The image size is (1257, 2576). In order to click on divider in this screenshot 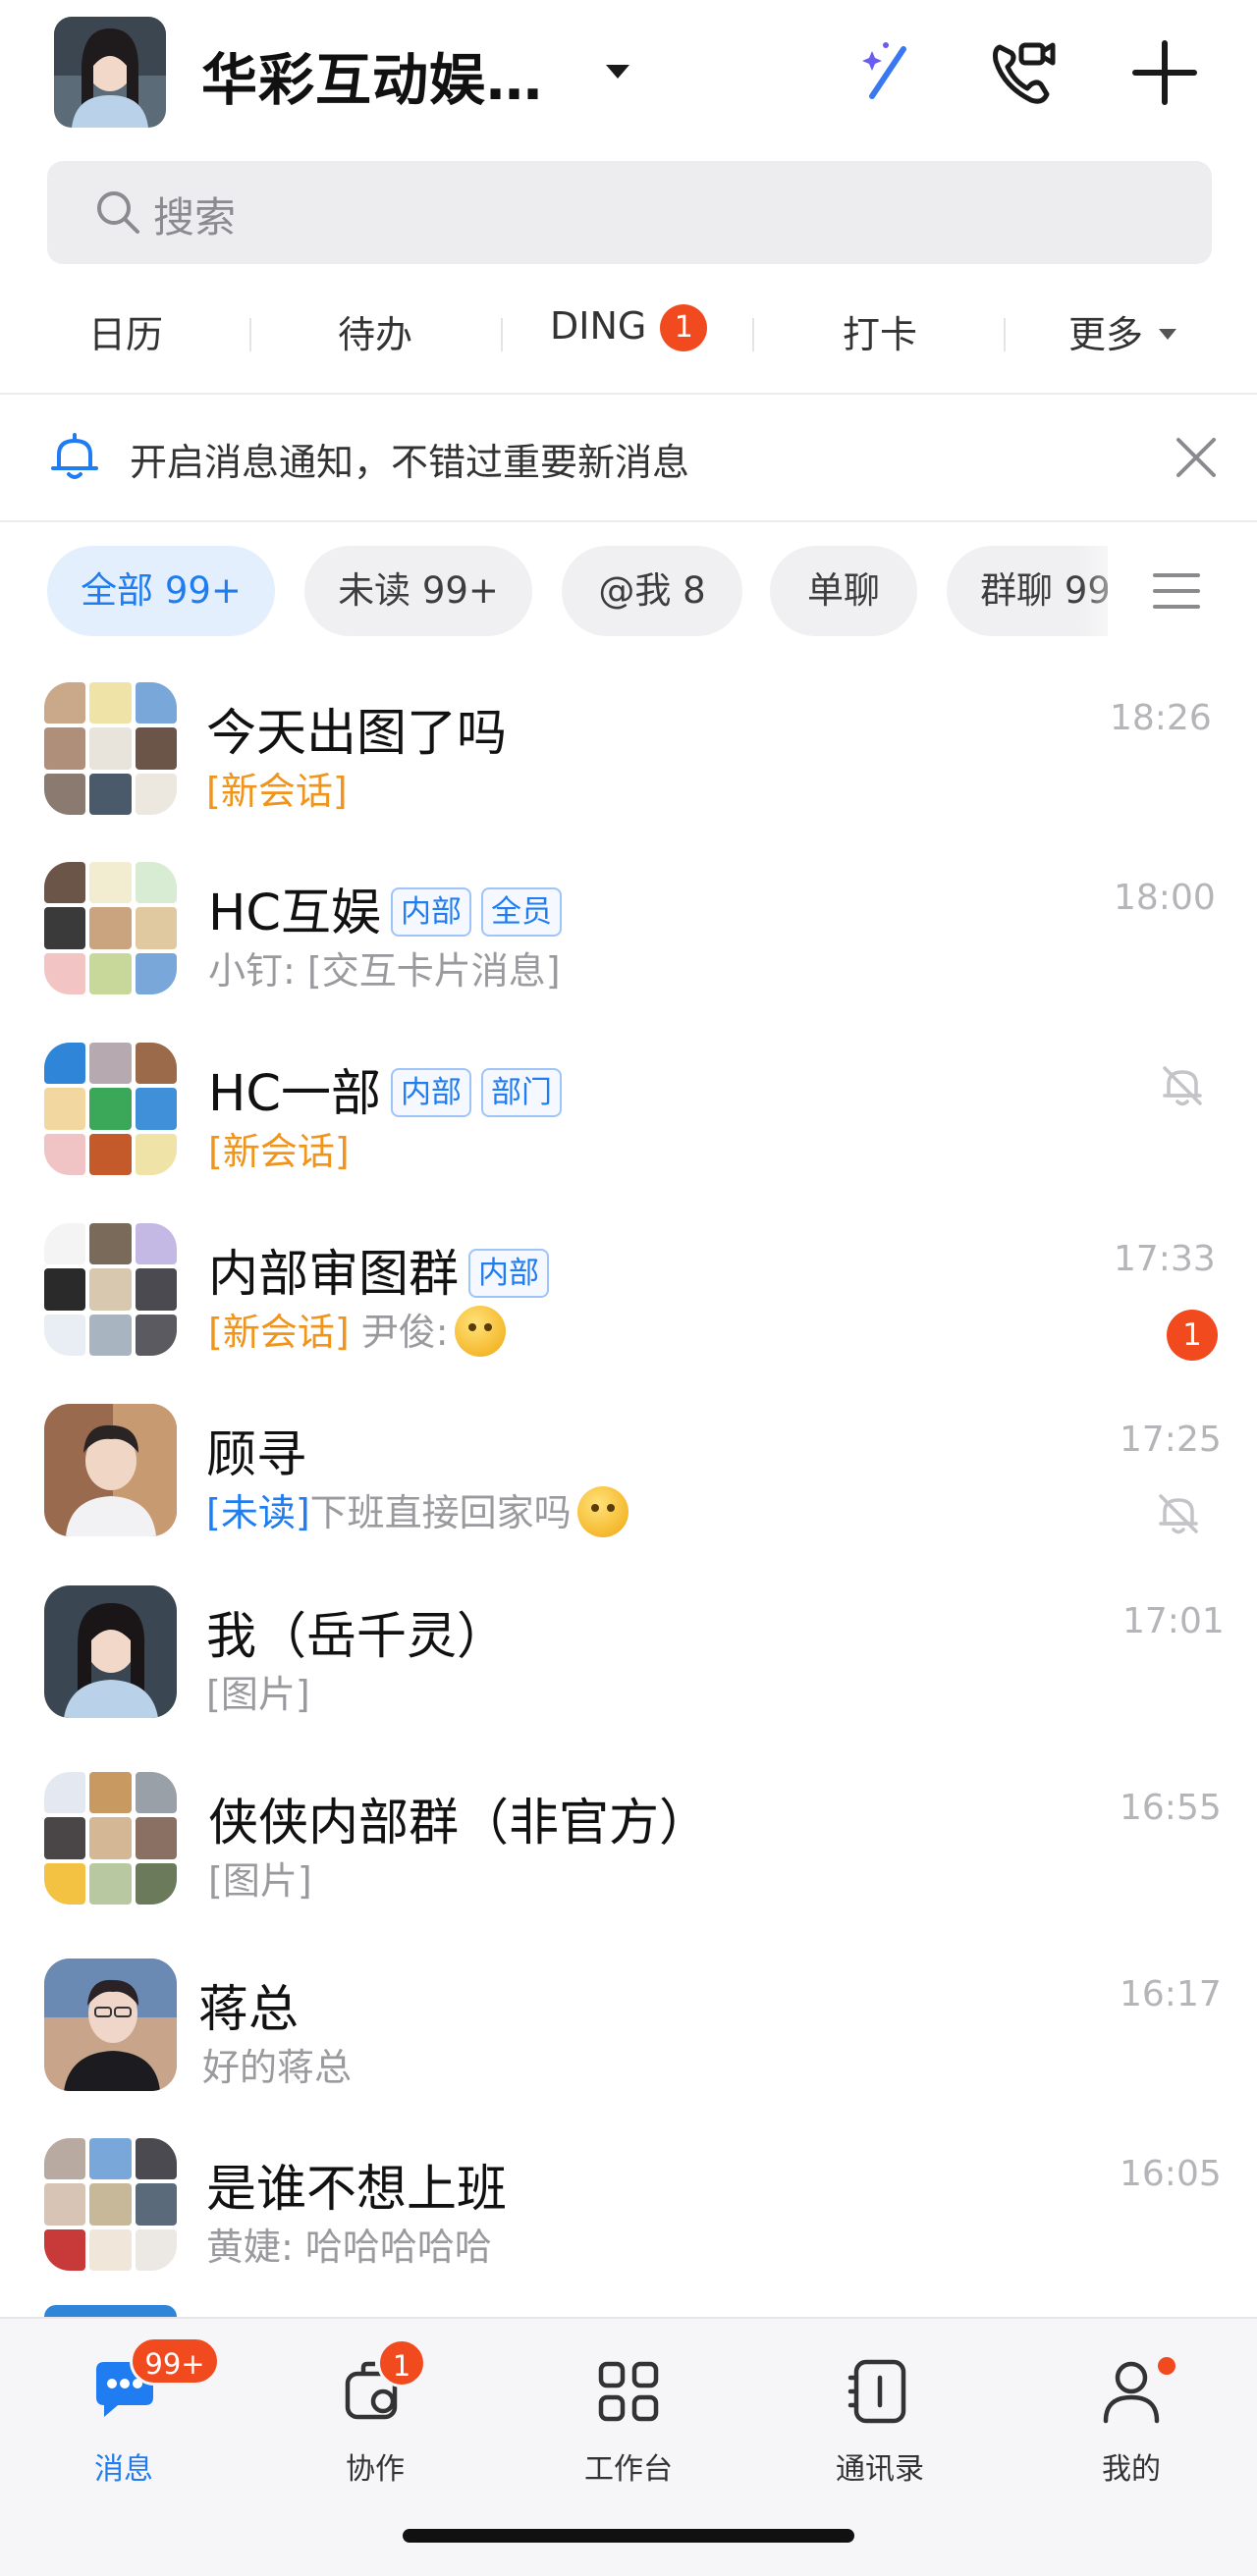, I will do `click(628, 521)`.